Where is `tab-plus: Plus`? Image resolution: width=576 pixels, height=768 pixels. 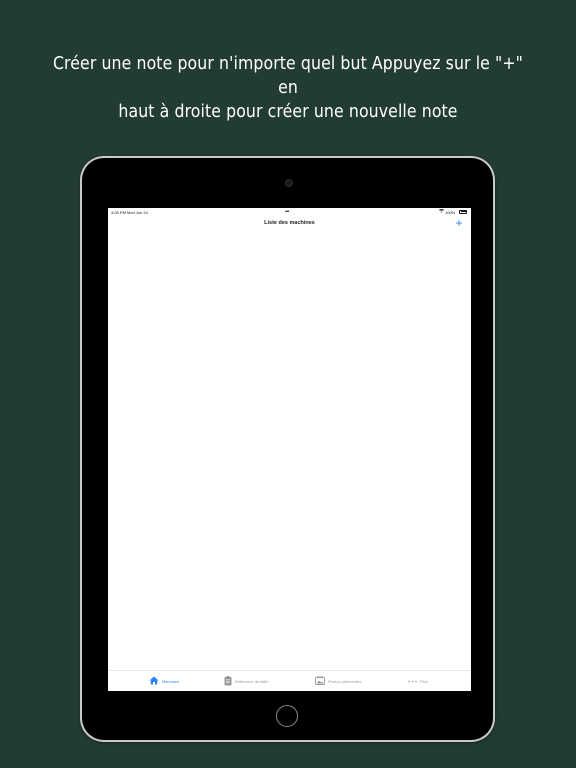
tab-plus: Plus is located at coordinates (418, 681).